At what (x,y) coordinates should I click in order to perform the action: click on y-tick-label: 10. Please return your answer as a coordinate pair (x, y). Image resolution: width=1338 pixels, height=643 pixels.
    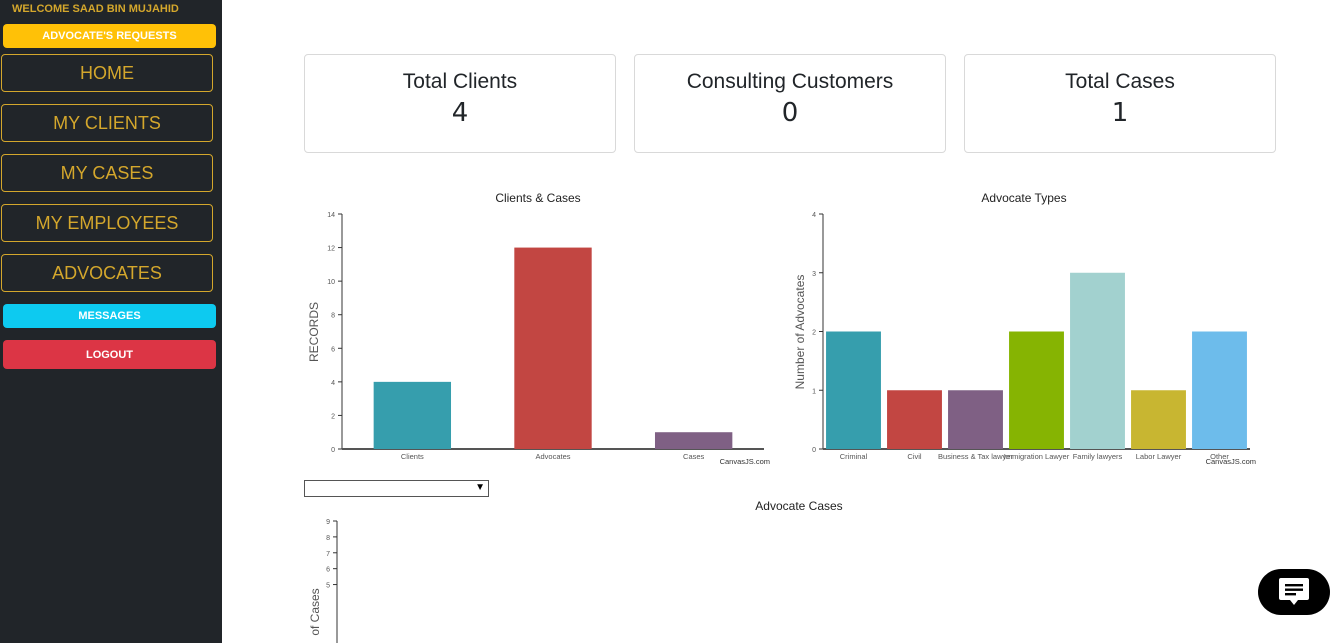
    Looking at the image, I should click on (331, 282).